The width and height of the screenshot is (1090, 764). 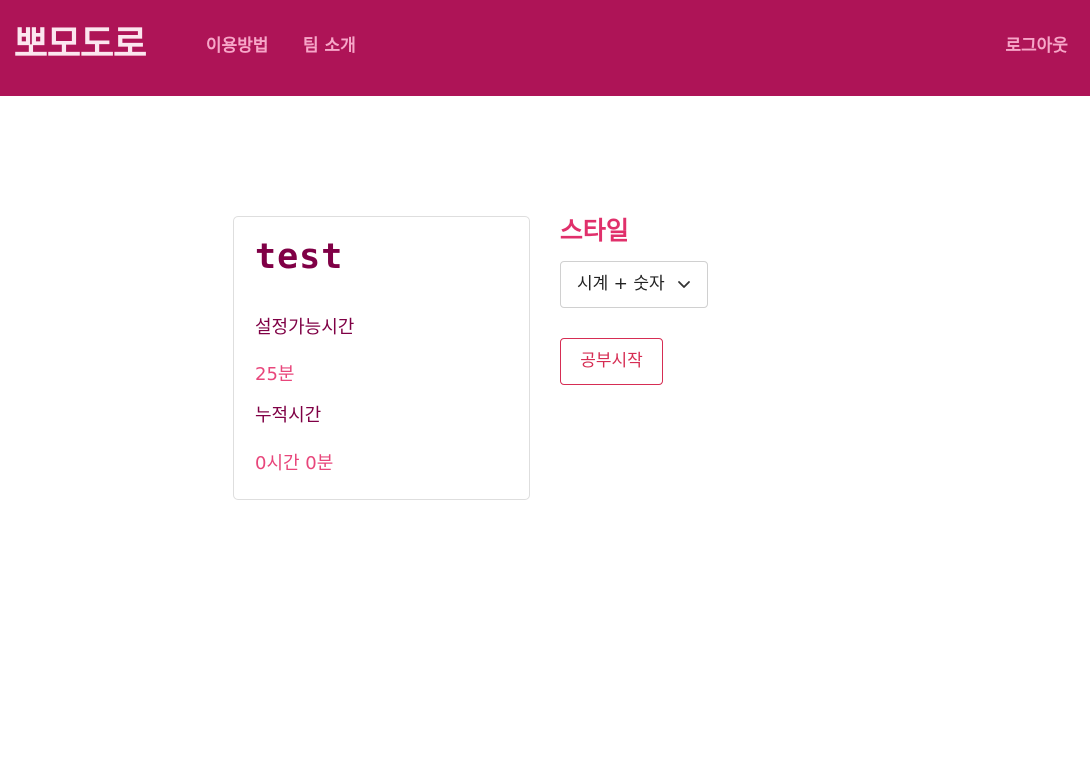 I want to click on style-select: 시계 + 숫자, so click(x=634, y=284).